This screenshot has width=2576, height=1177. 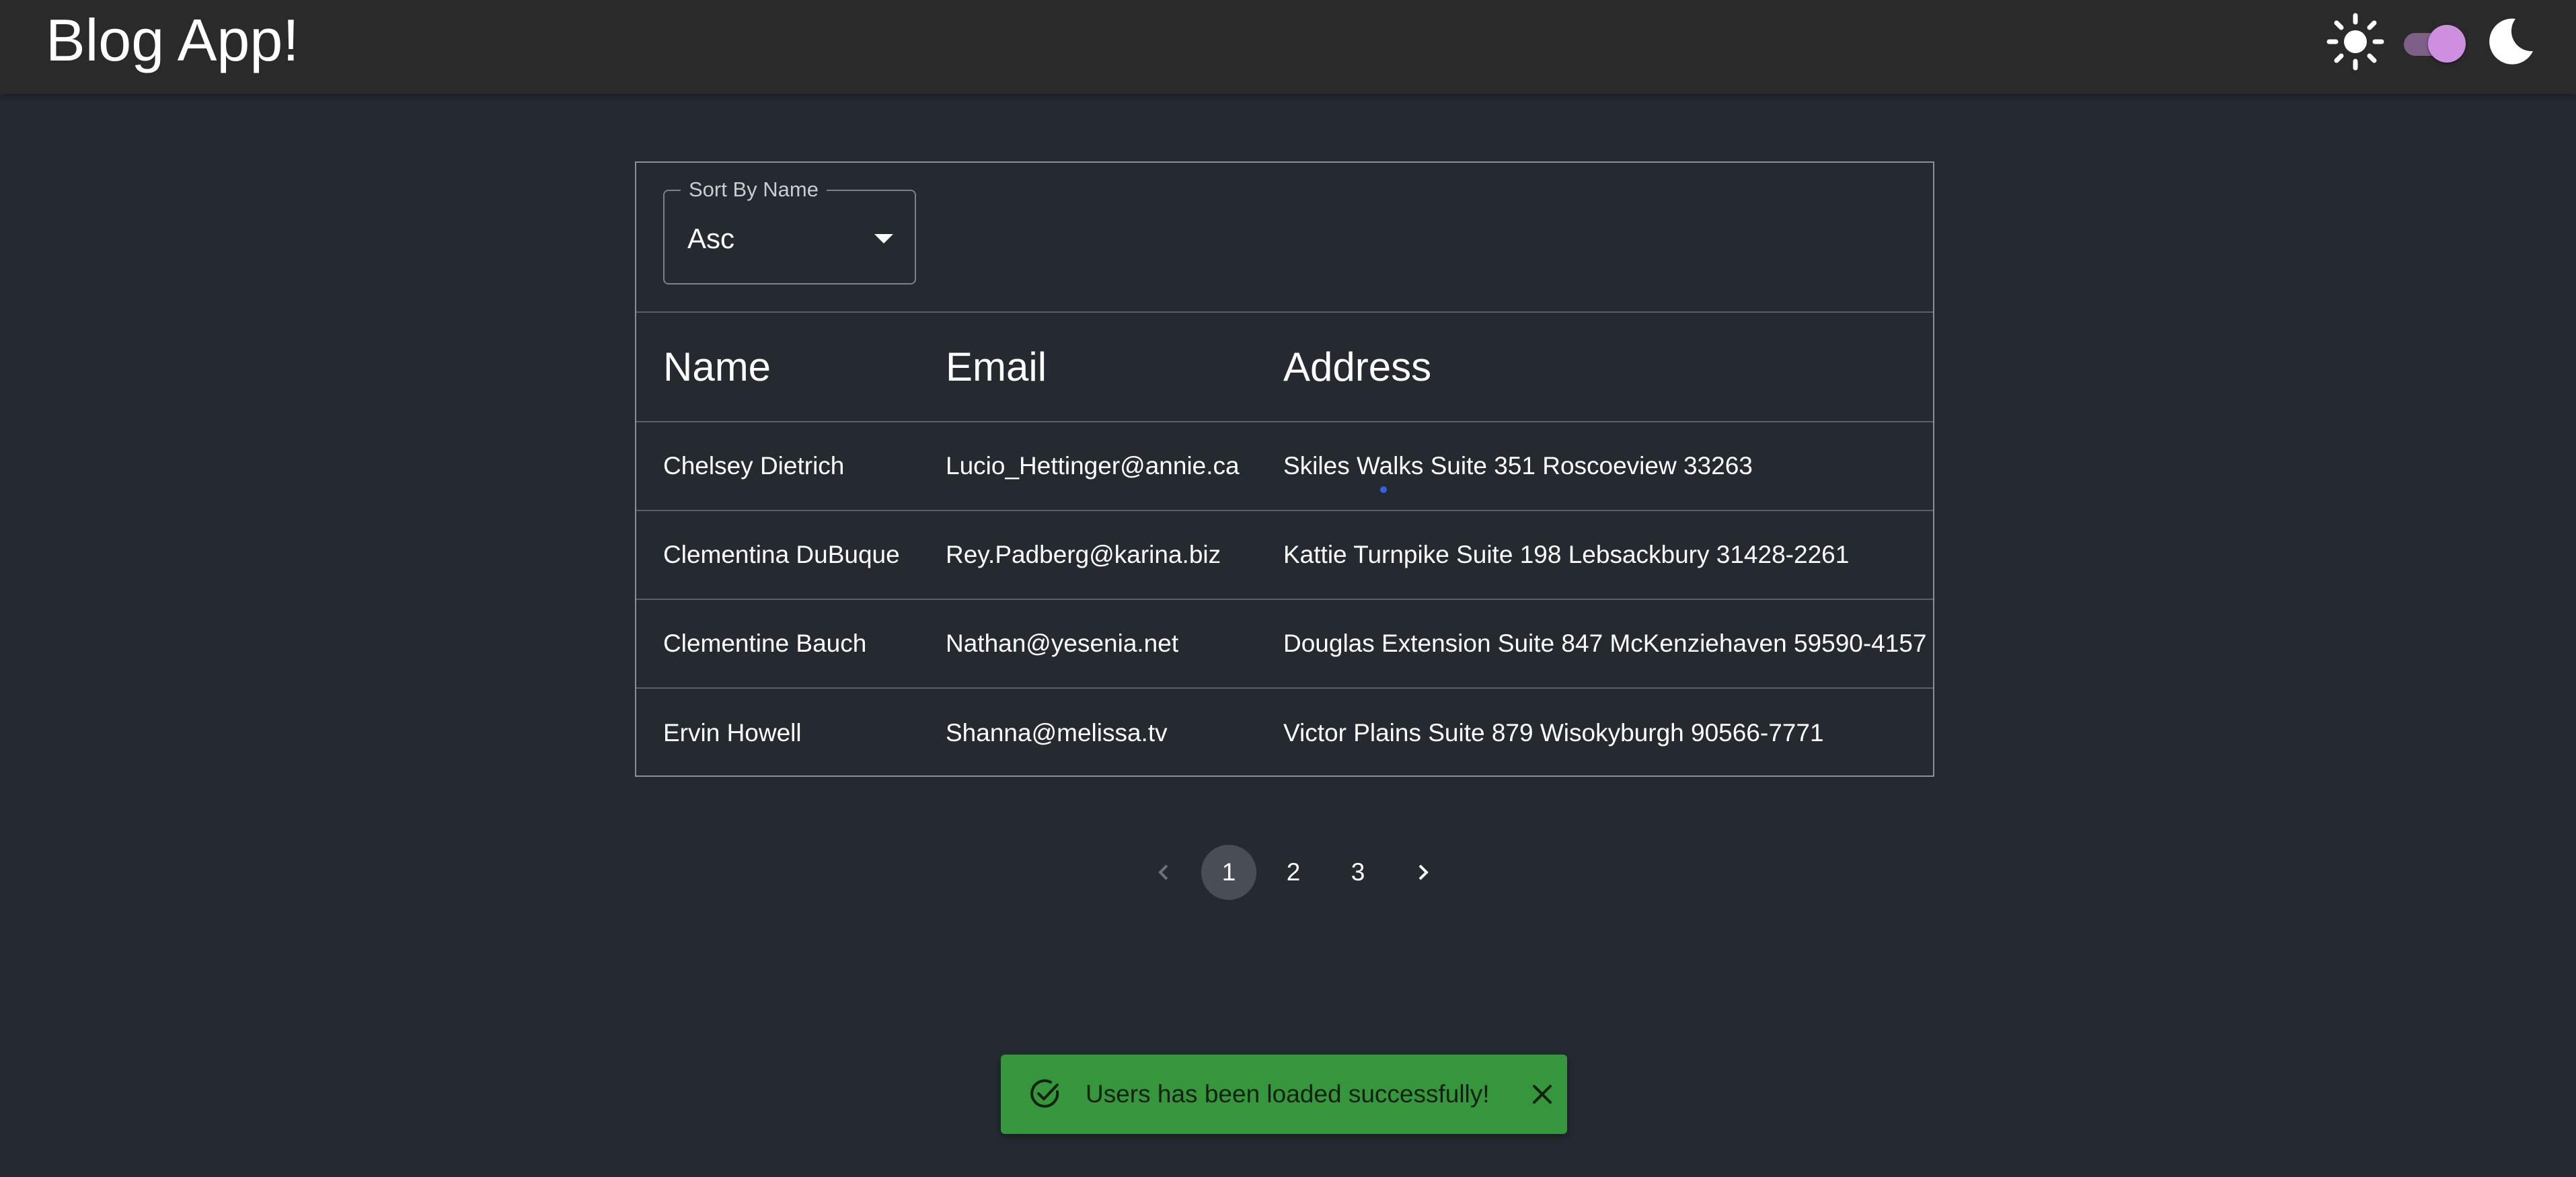 What do you see at coordinates (777, 644) in the screenshot?
I see `cell-name: Clementine Bauch` at bounding box center [777, 644].